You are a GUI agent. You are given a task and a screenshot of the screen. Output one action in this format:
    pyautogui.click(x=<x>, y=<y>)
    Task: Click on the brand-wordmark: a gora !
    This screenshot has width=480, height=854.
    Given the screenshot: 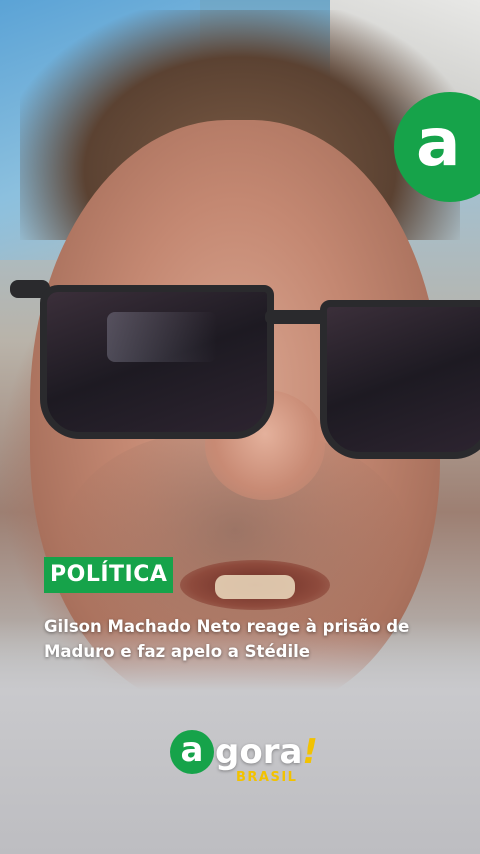 What is the action you would take?
    pyautogui.click(x=244, y=752)
    